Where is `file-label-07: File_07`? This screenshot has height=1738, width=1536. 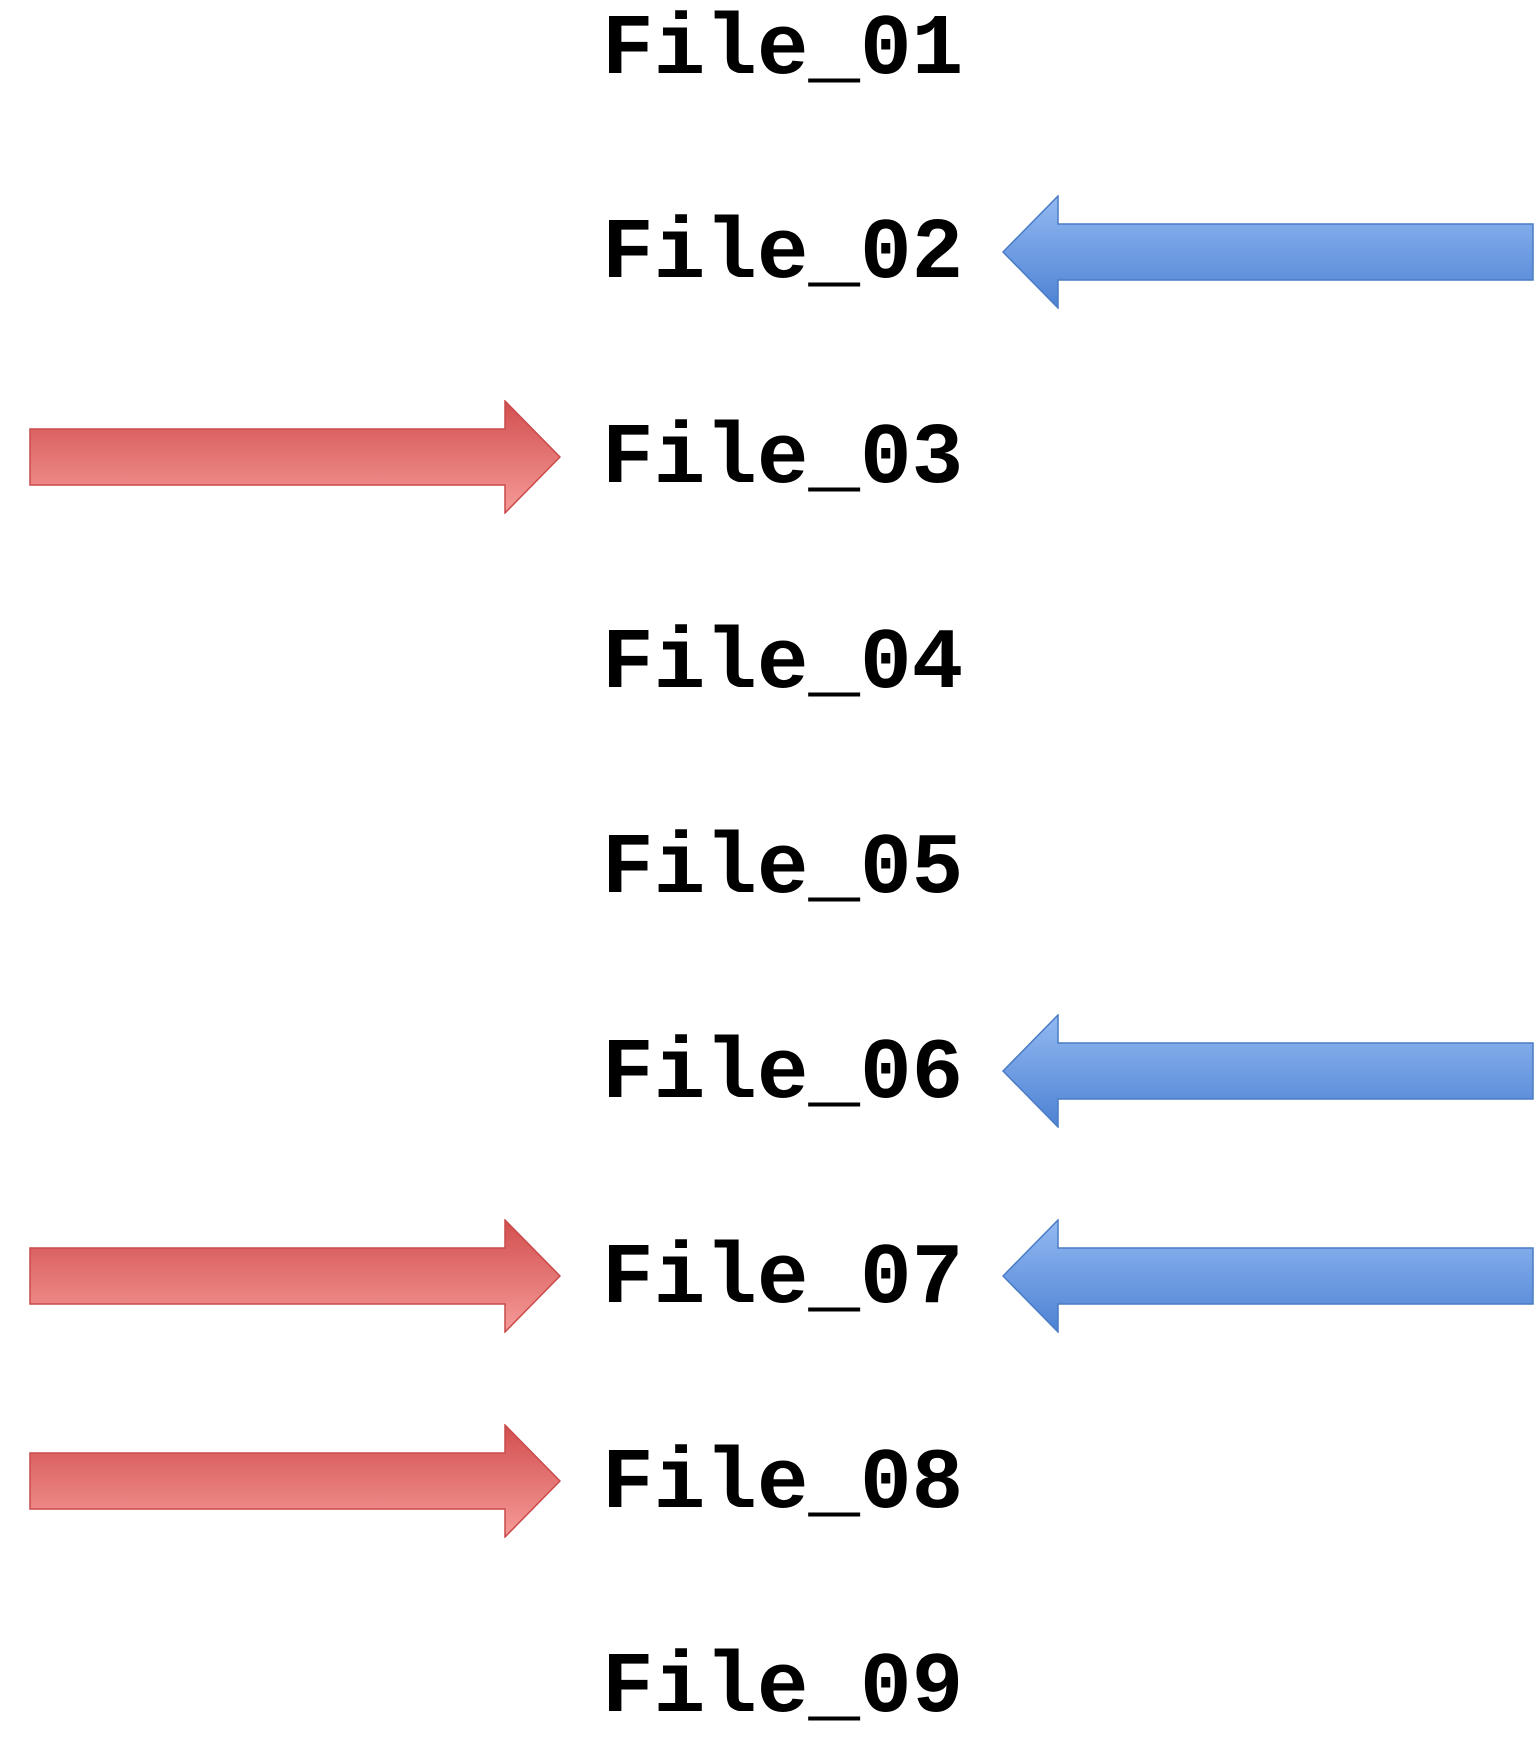
file-label-07: File_07 is located at coordinates (783, 1279).